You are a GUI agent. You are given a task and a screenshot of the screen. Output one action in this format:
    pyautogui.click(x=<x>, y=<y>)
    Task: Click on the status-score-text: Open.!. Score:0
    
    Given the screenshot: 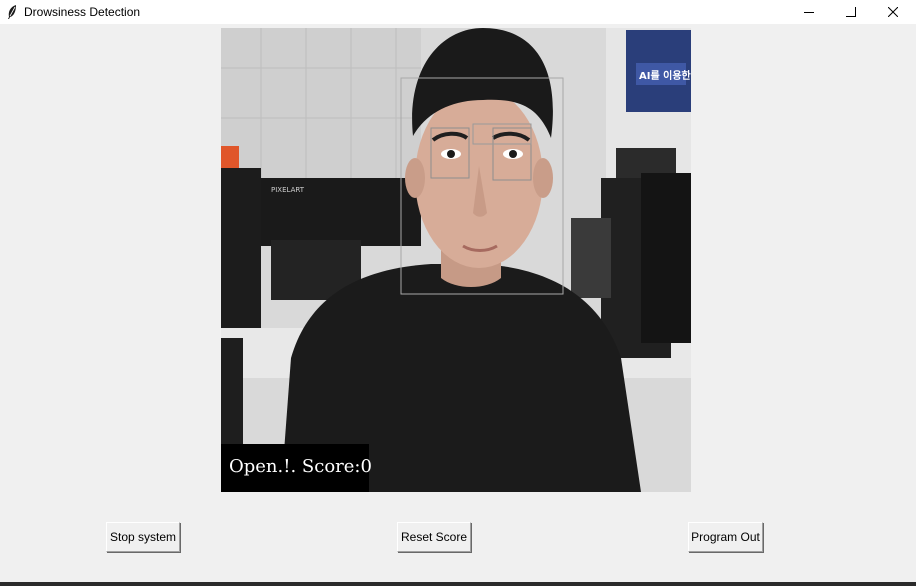 What is the action you would take?
    pyautogui.click(x=300, y=466)
    